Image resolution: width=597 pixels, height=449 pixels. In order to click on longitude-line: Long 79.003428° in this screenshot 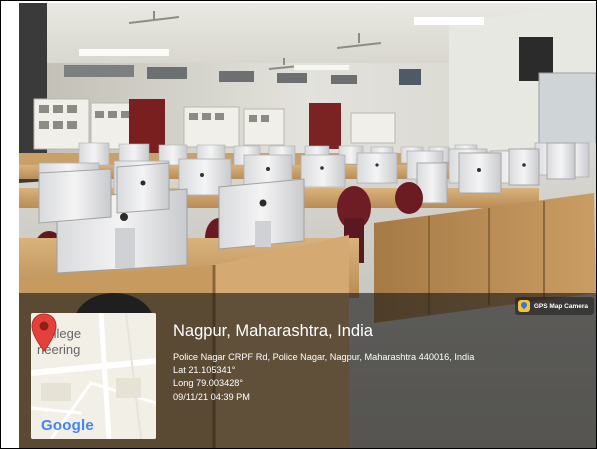, I will do `click(208, 383)`.